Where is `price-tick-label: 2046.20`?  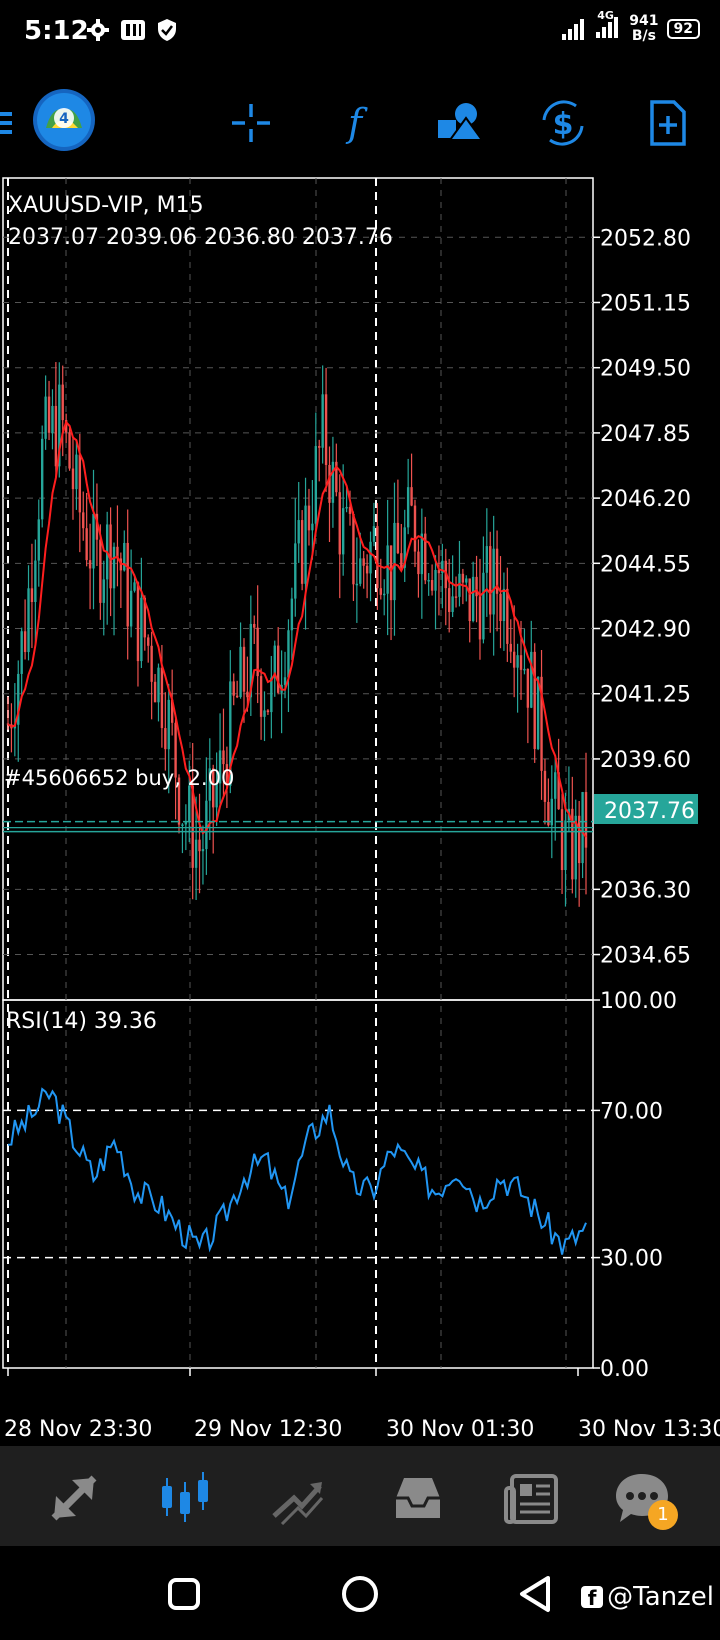
price-tick-label: 2046.20 is located at coordinates (645, 499).